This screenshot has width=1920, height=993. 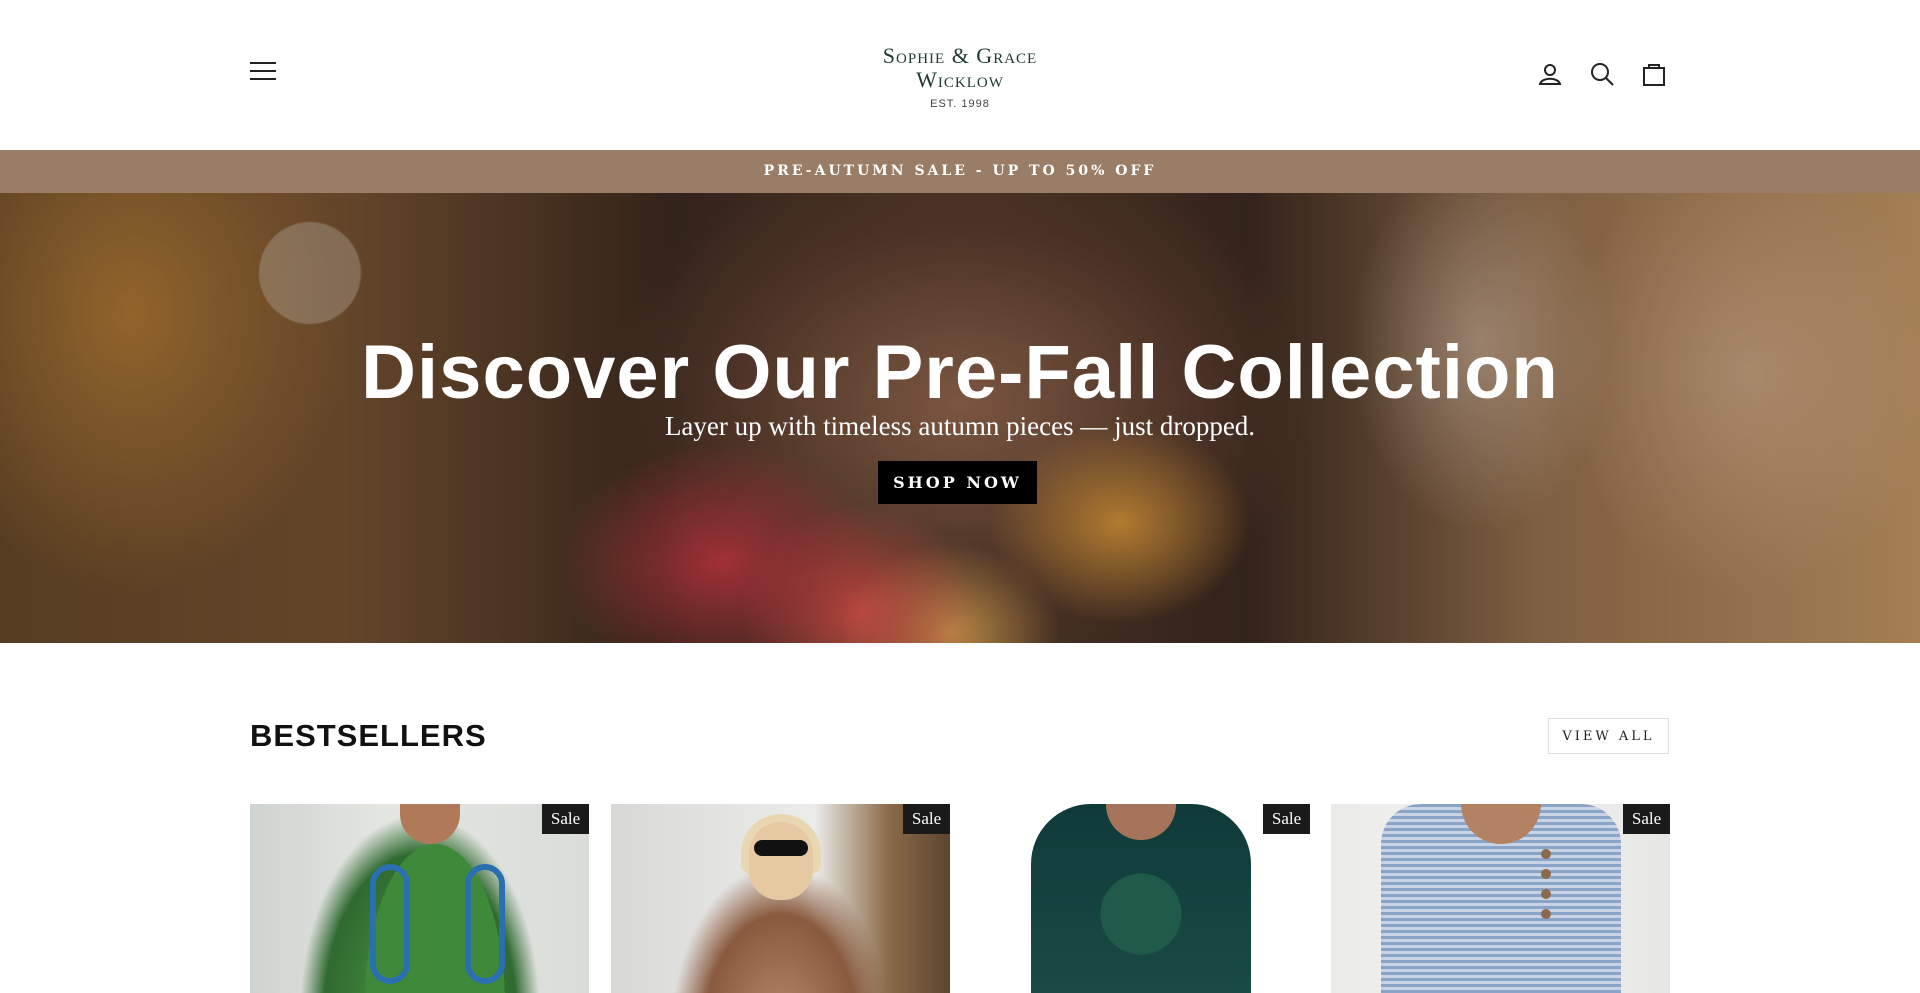 What do you see at coordinates (960, 372) in the screenshot?
I see `hero-title: Discover Our Pre-Fall Collection` at bounding box center [960, 372].